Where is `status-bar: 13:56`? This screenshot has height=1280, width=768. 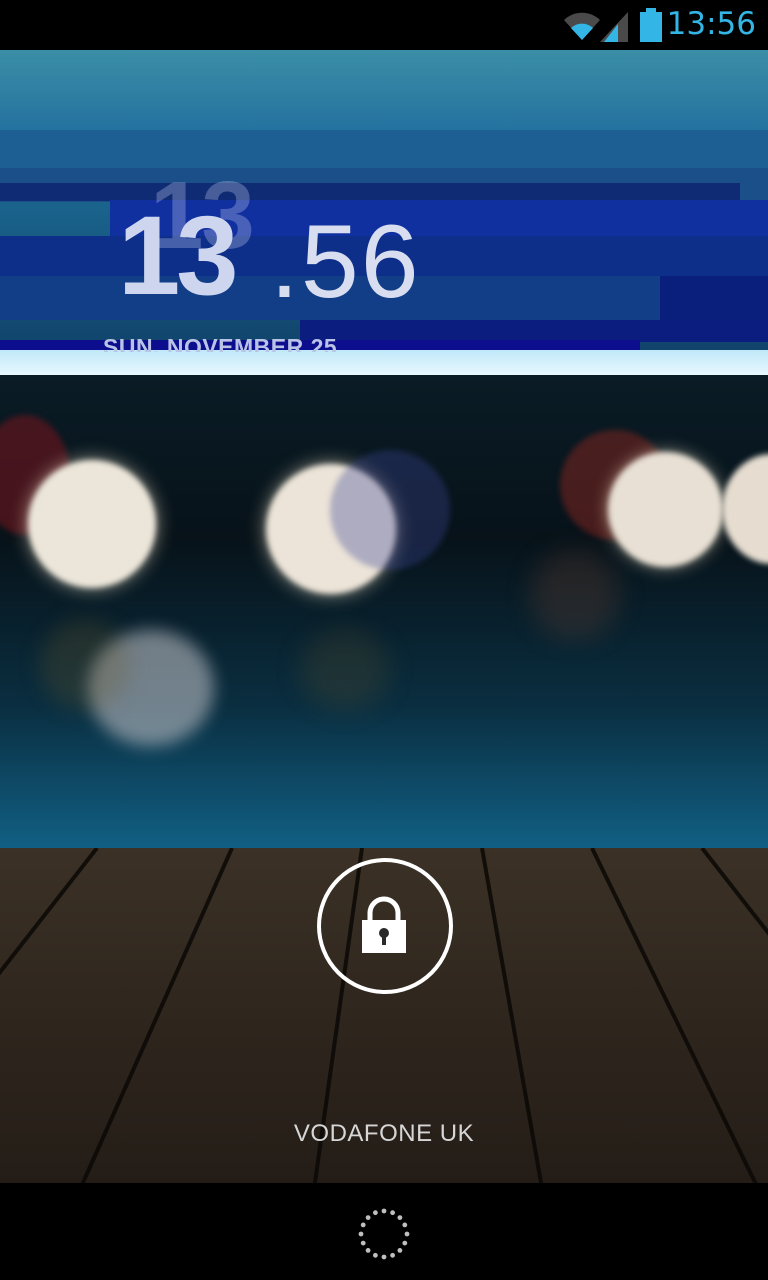
status-bar: 13:56 is located at coordinates (384, 25).